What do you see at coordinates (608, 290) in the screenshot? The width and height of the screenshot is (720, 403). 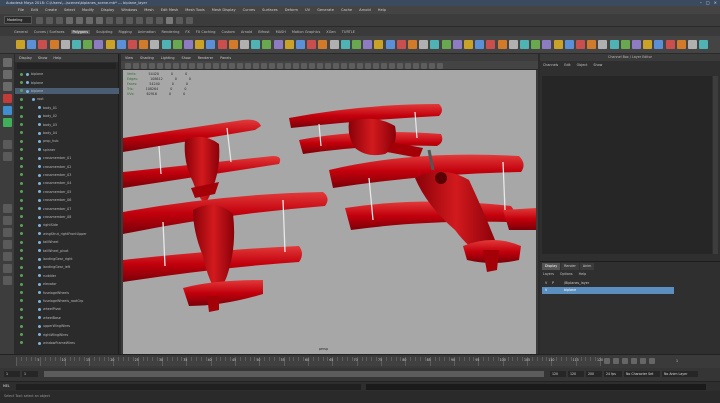 I see `layer-row-selected: V biplane` at bounding box center [608, 290].